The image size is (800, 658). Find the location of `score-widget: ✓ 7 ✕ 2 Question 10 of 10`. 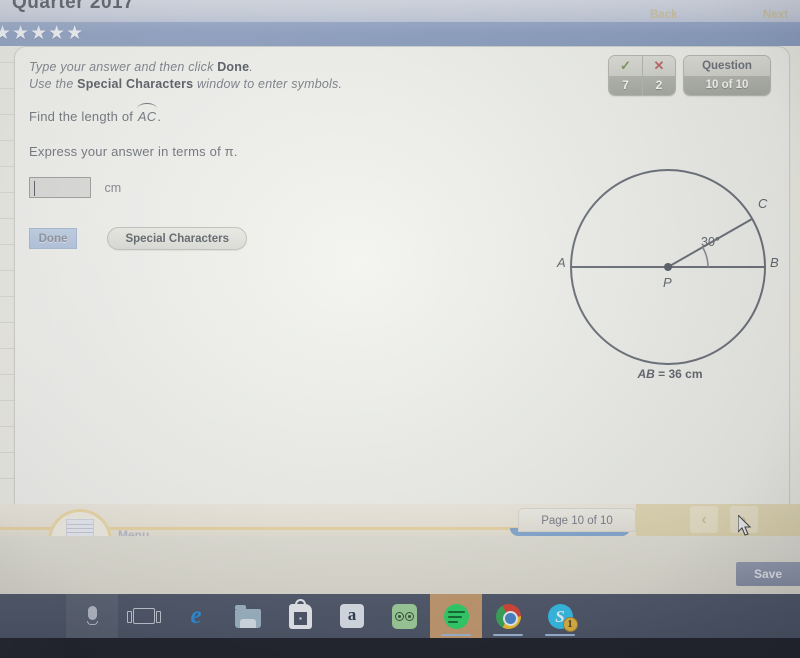

score-widget: ✓ 7 ✕ 2 Question 10 of 10 is located at coordinates (689, 75).